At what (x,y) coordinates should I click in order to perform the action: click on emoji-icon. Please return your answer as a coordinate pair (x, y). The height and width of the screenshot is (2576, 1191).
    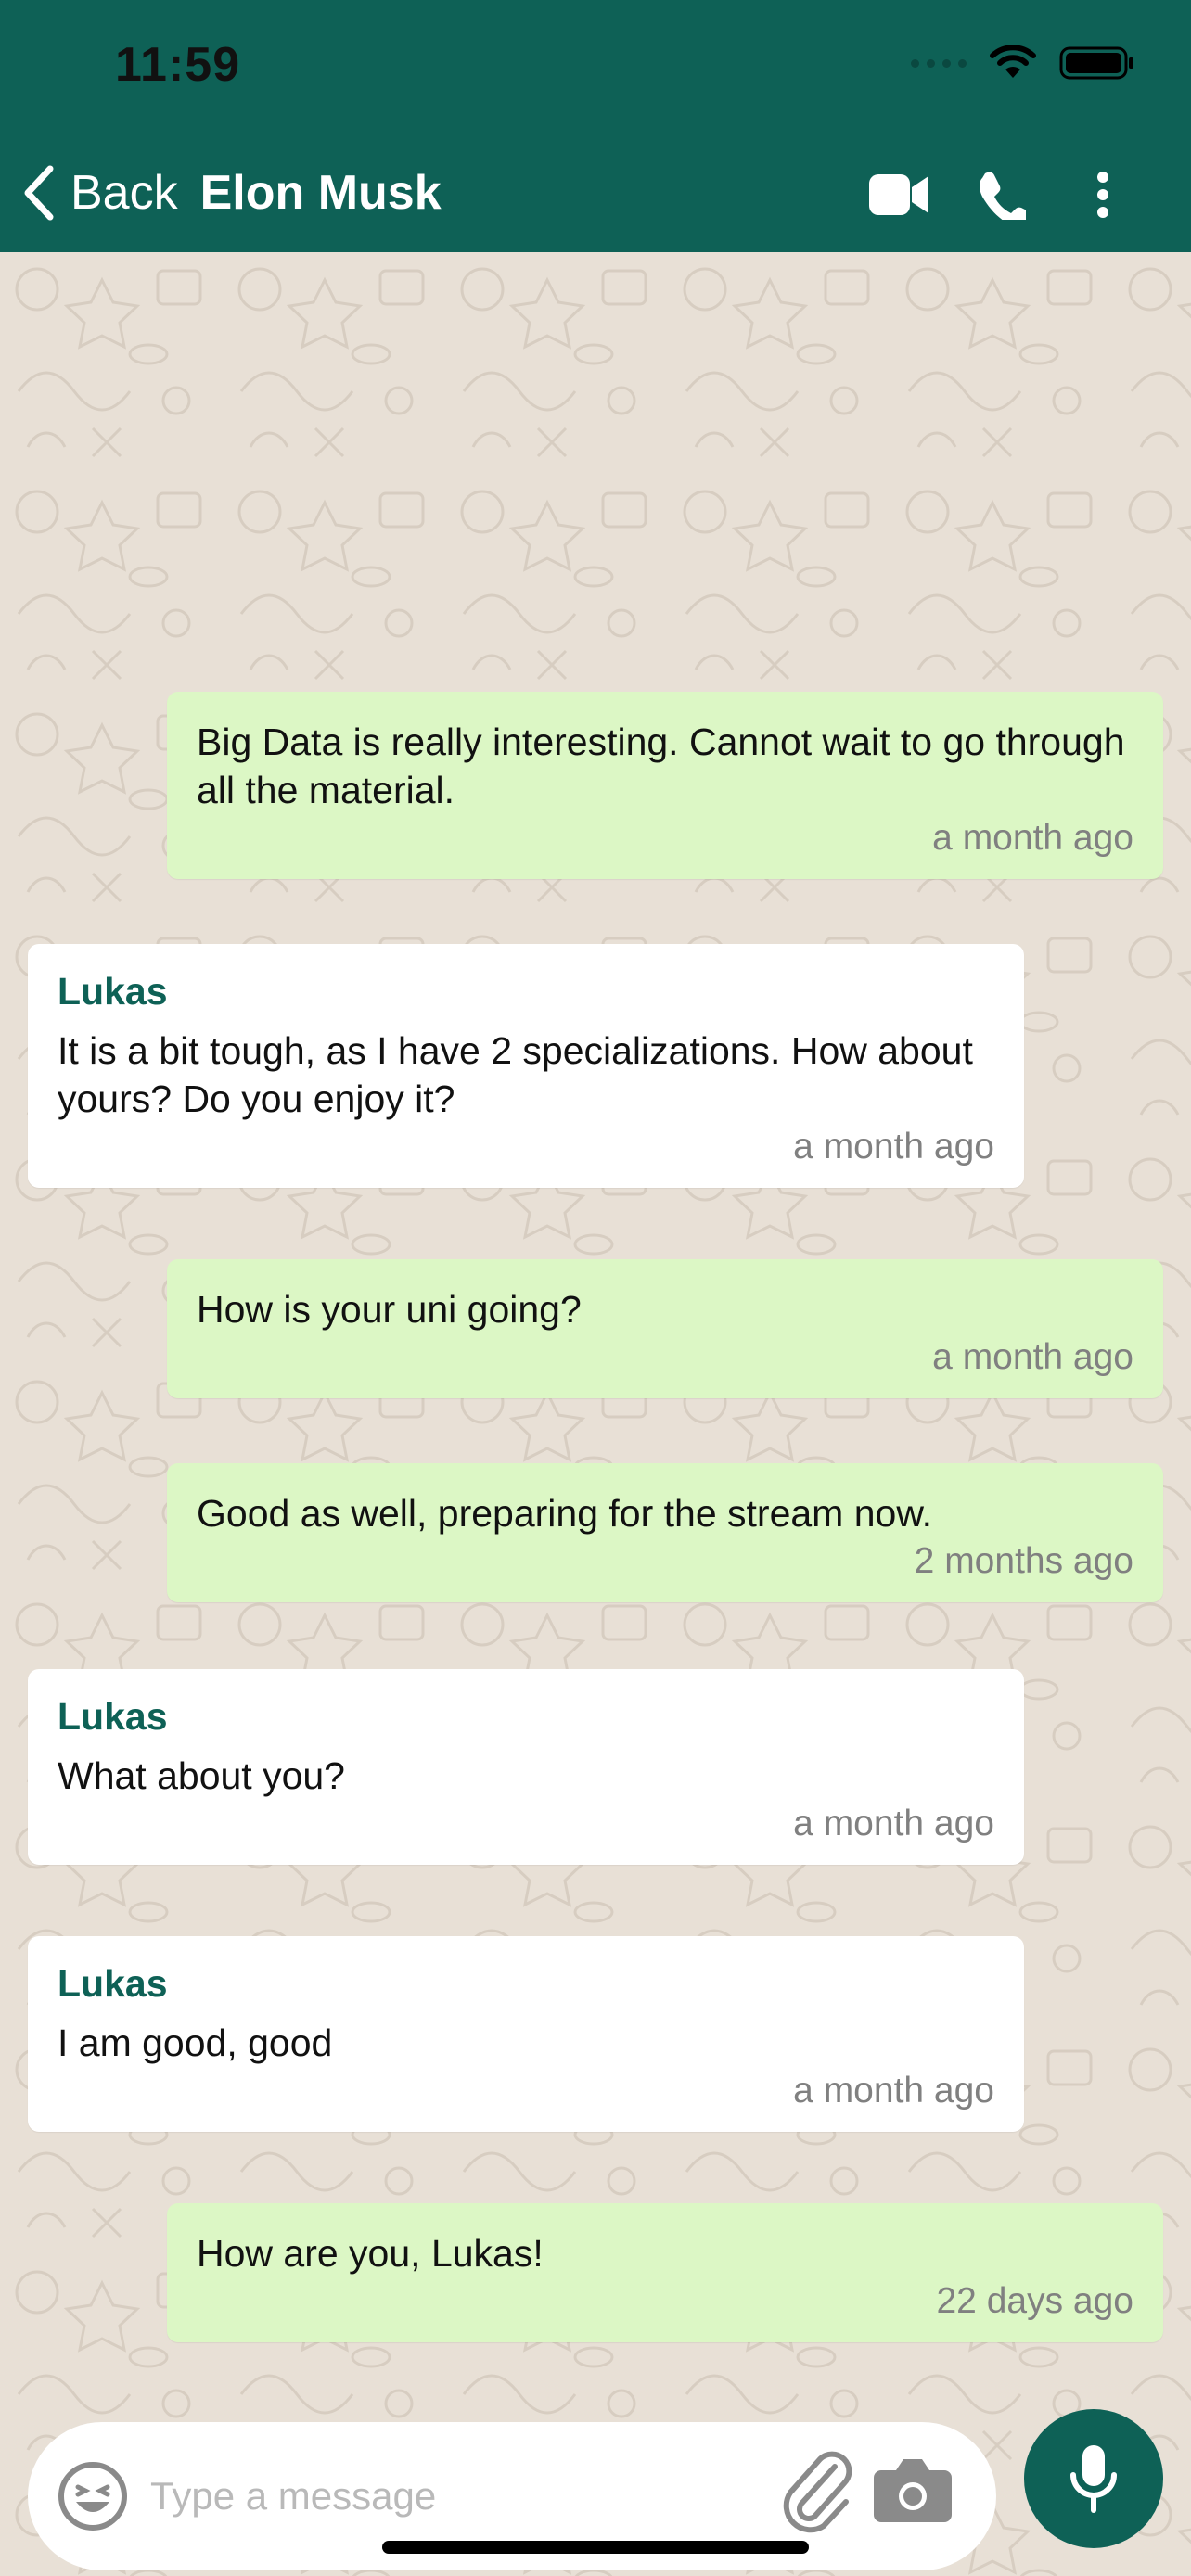
    Looking at the image, I should click on (92, 2497).